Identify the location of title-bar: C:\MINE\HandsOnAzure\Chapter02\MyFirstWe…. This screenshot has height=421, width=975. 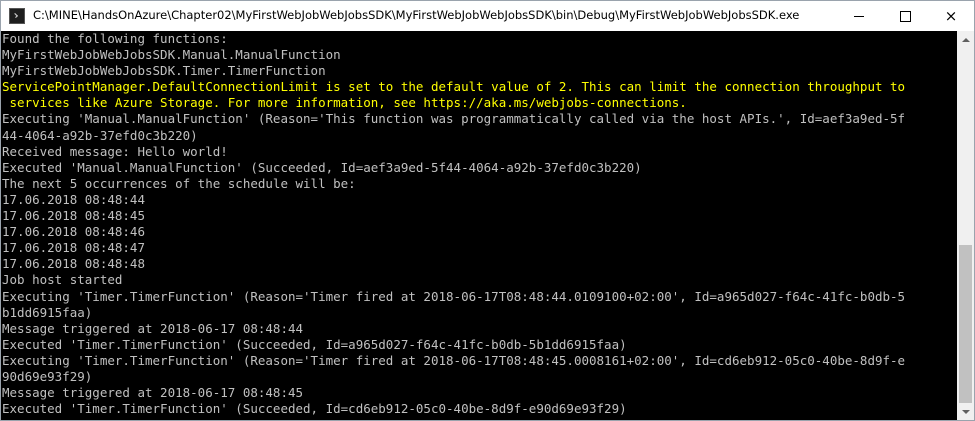
(487, 16).